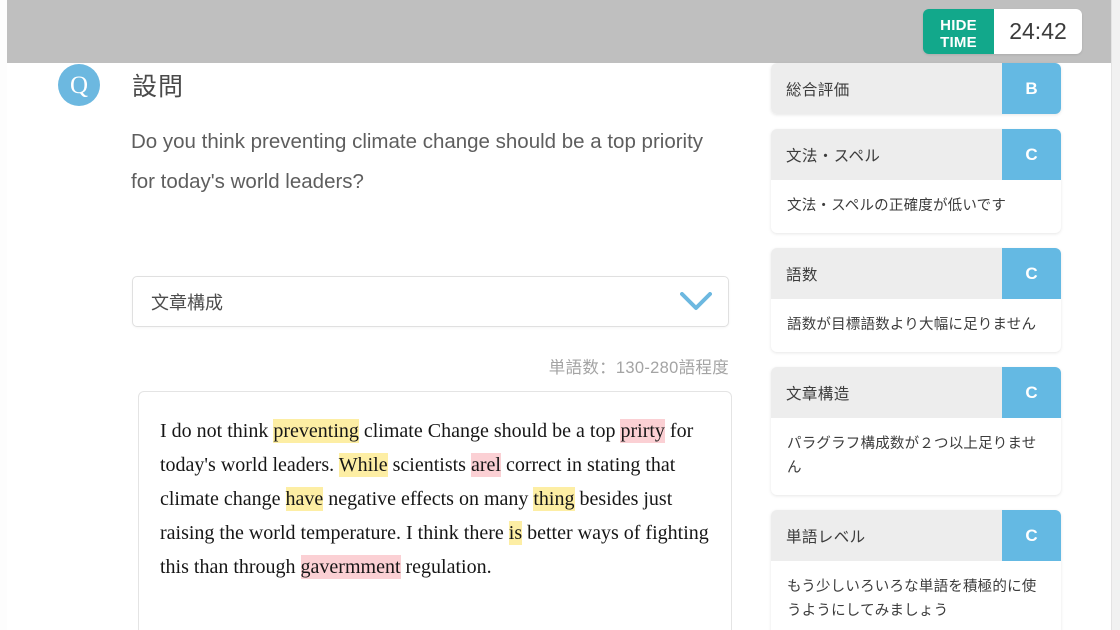 The image size is (1120, 630). Describe the element at coordinates (916, 154) in the screenshot. I see `evaluation-card-header: 文法・スペル C` at that location.